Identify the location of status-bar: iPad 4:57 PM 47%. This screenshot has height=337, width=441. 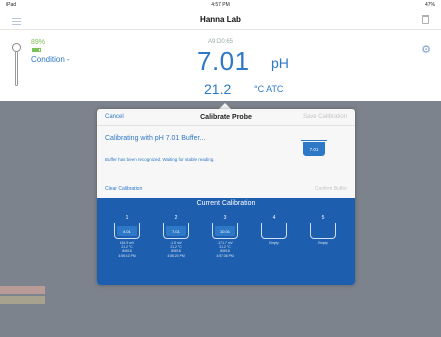
(220, 5).